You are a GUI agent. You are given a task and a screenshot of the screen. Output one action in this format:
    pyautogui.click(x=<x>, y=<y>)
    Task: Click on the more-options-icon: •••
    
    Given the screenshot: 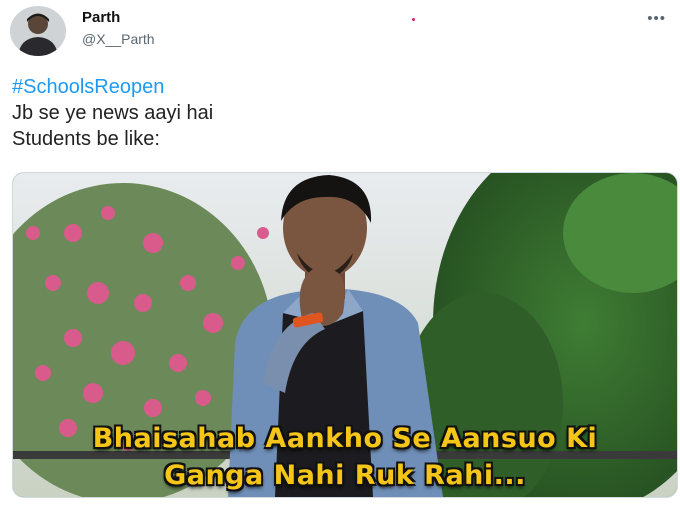 What is the action you would take?
    pyautogui.click(x=656, y=18)
    